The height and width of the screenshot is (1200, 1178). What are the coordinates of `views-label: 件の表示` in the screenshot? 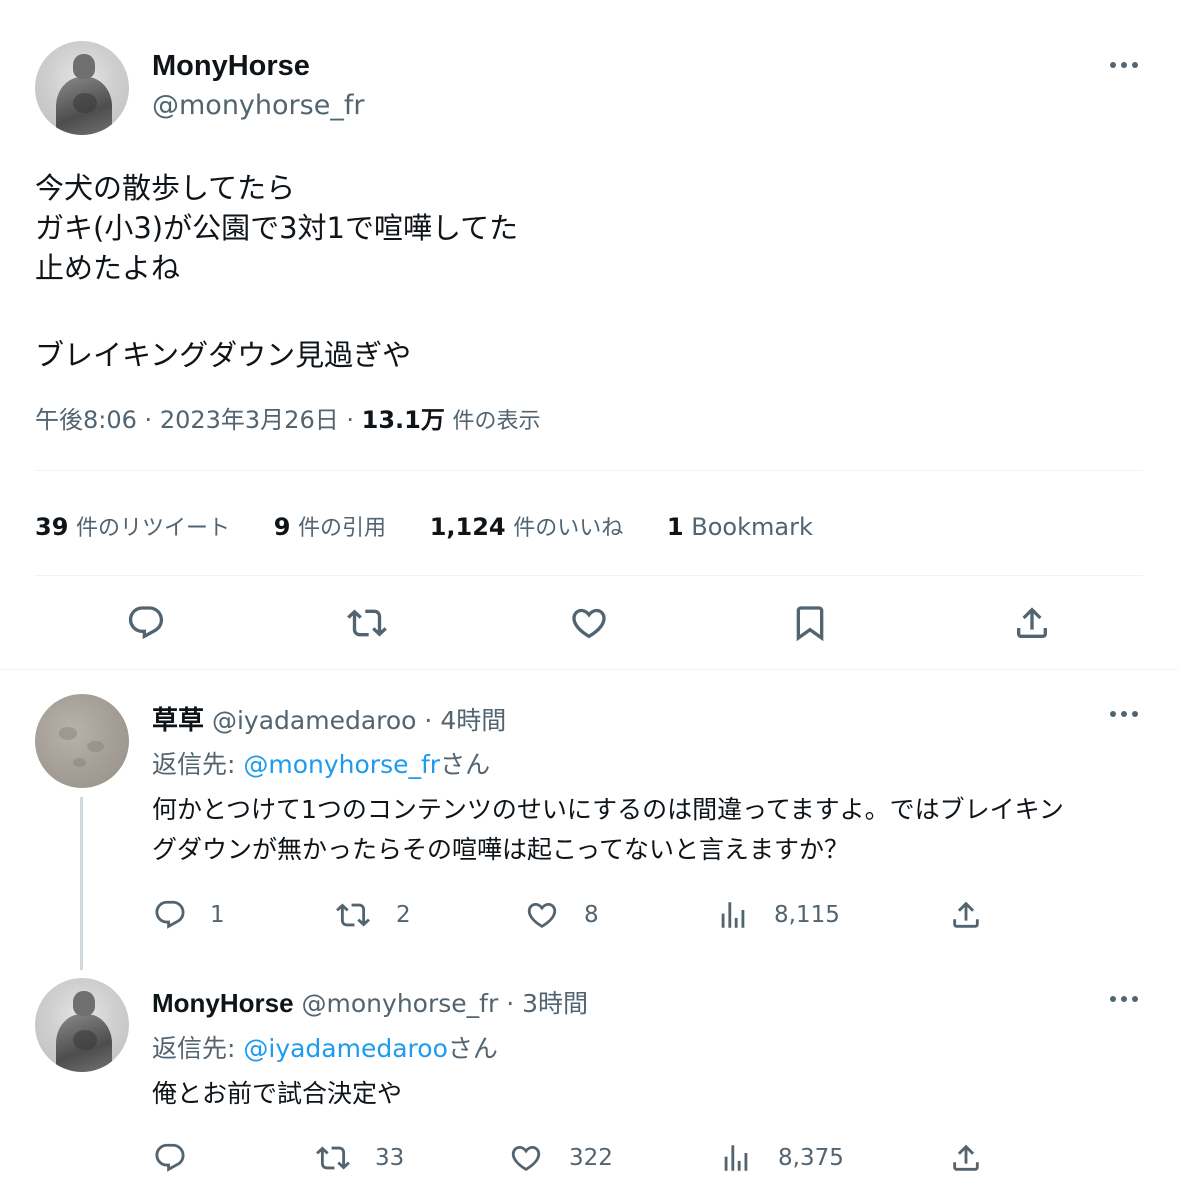 It's located at (496, 421).